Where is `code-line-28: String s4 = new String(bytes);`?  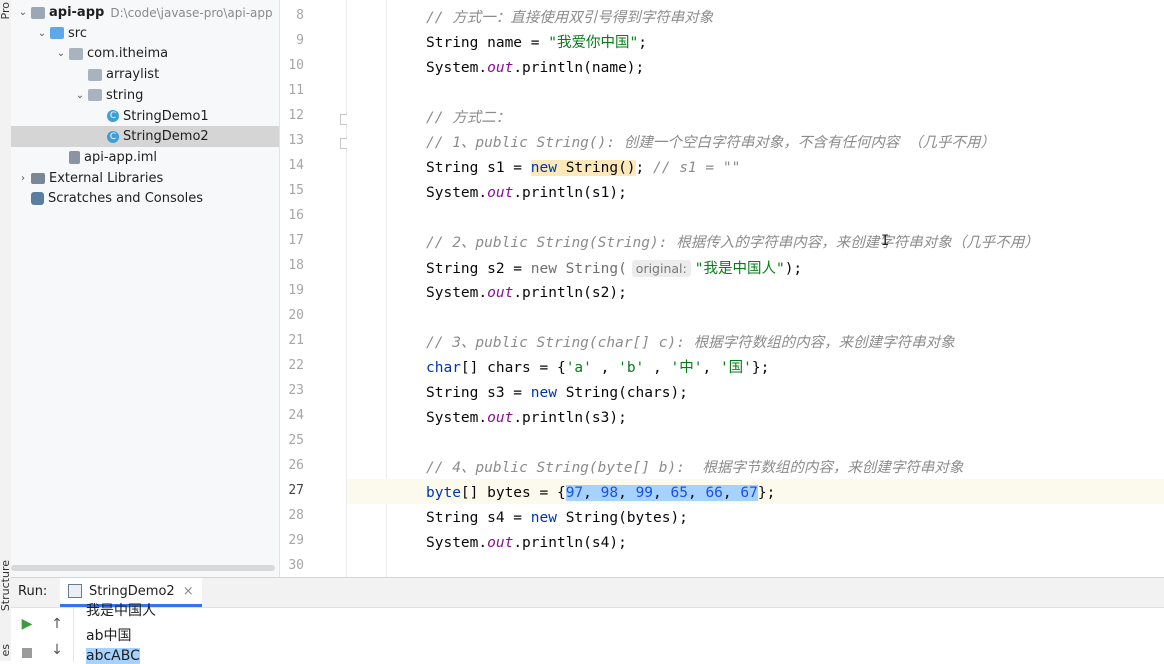
code-line-28: String s4 = new String(bytes); is located at coordinates (557, 518).